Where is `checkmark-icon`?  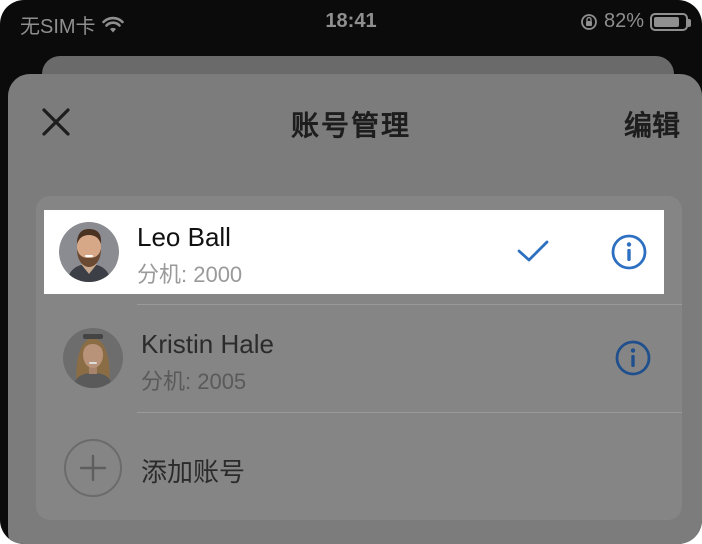
checkmark-icon is located at coordinates (533, 251).